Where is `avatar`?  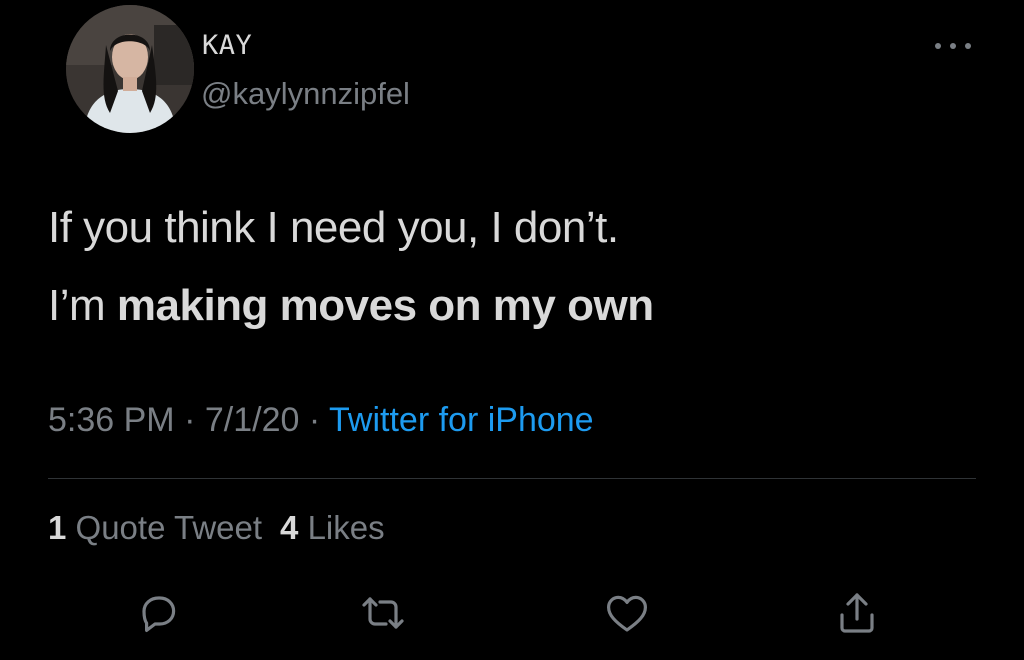
avatar is located at coordinates (130, 69).